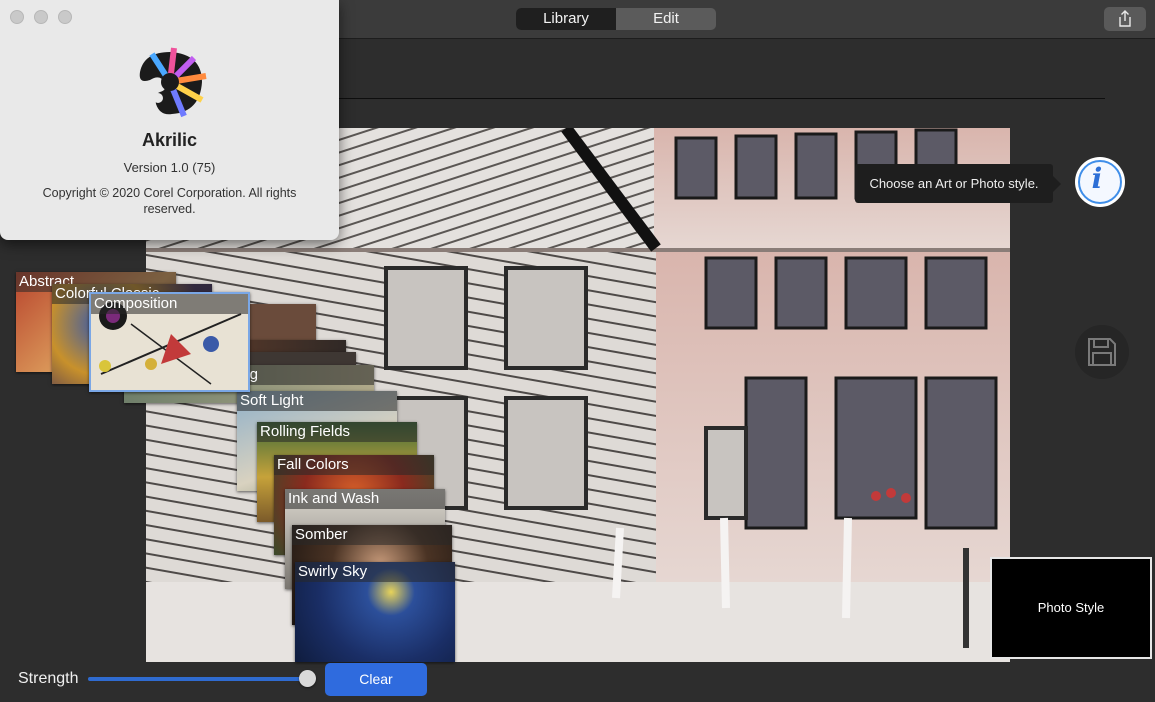  I want to click on divider, so click(722, 98).